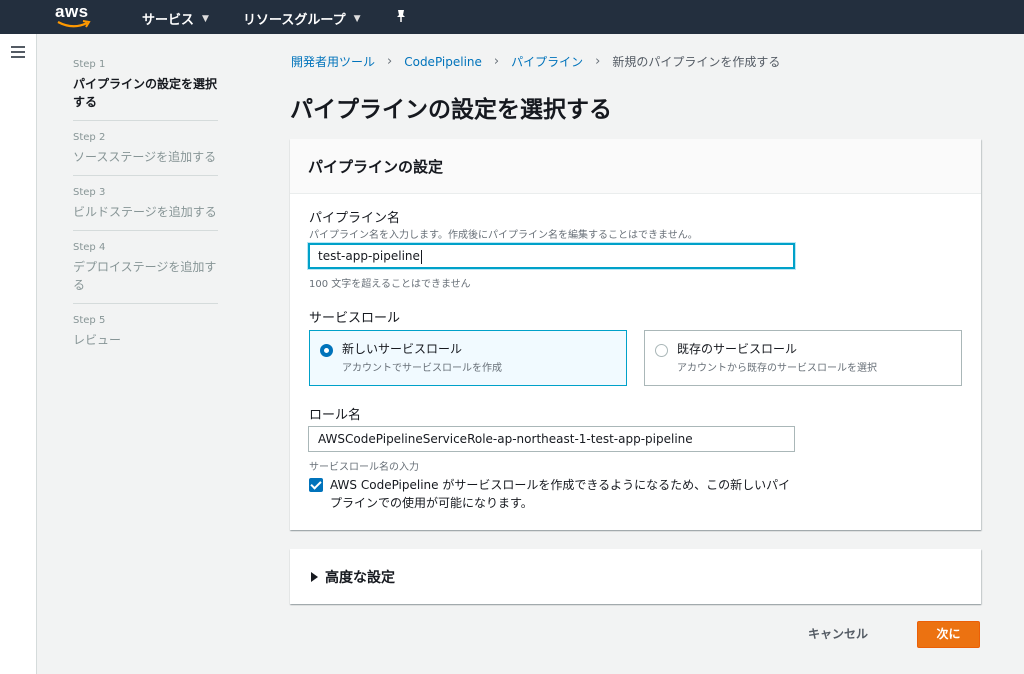 The height and width of the screenshot is (674, 1024). I want to click on advanced-settings-container: 高度な設定, so click(635, 576).